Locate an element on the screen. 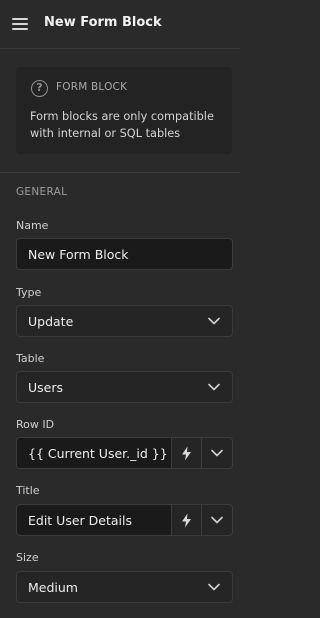  title-input: Edit User Details is located at coordinates (94, 520).